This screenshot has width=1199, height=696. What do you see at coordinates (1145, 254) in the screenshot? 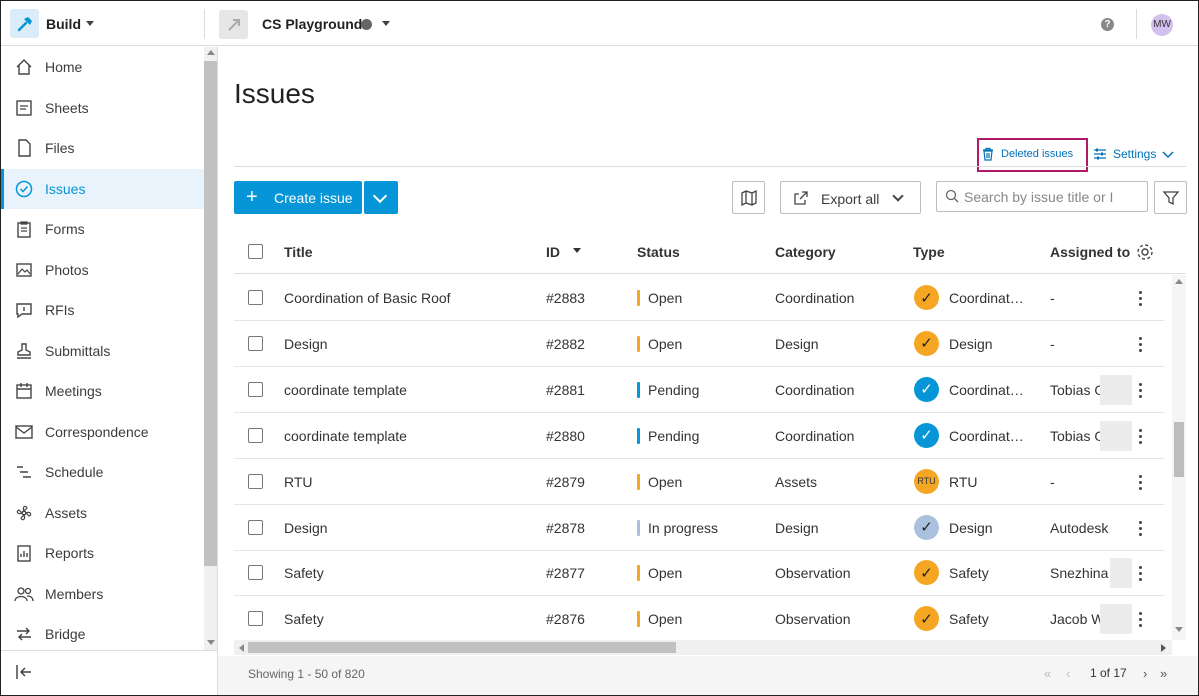
I see `column-settings-gear-icon` at bounding box center [1145, 254].